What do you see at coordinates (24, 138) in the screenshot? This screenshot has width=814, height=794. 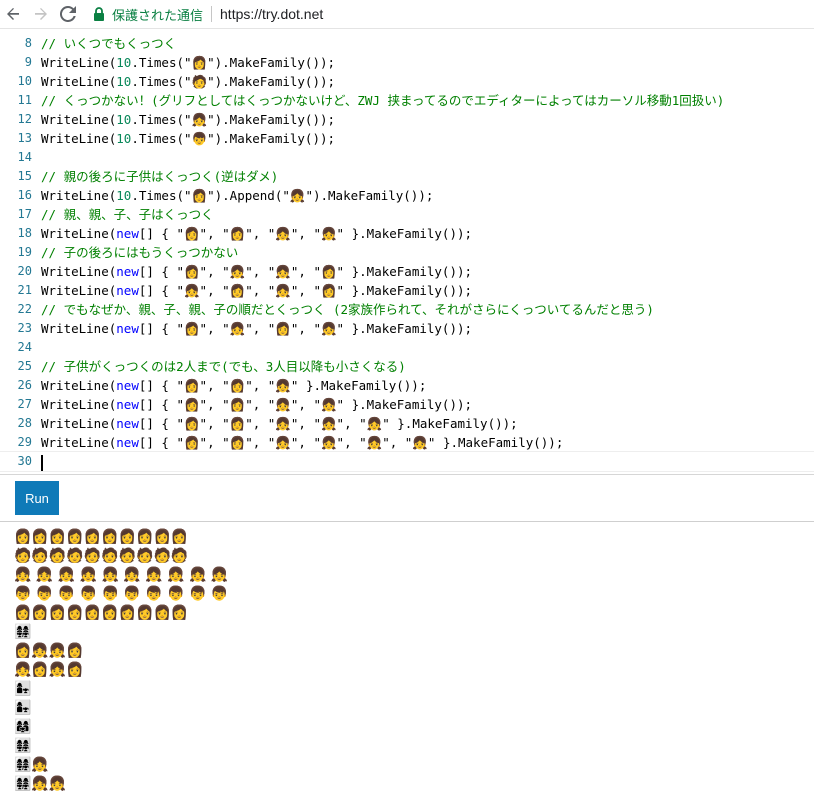 I see `line-number: 13` at bounding box center [24, 138].